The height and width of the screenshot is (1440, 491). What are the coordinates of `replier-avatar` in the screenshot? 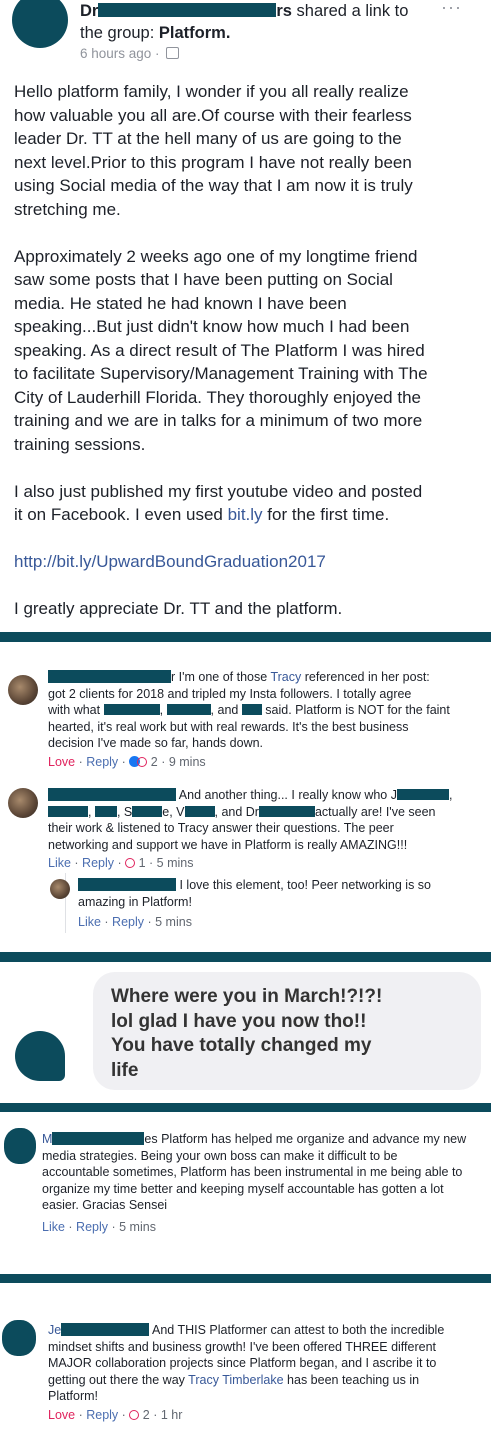 It's located at (60, 889).